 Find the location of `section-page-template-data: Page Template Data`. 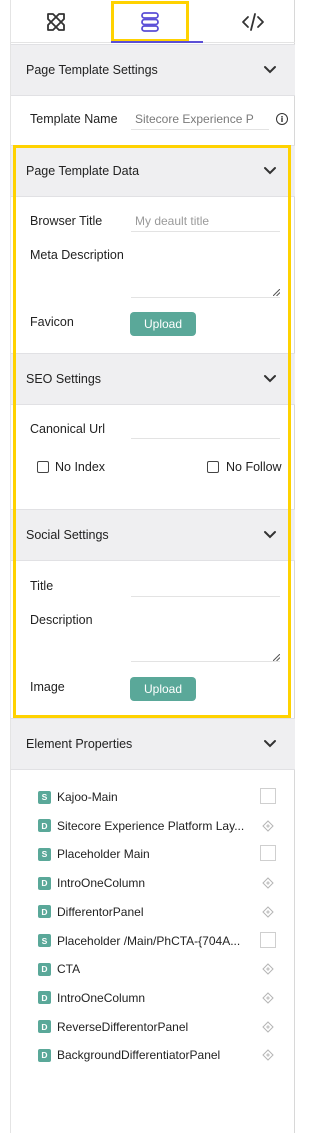

section-page-template-data: Page Template Data is located at coordinates (153, 171).